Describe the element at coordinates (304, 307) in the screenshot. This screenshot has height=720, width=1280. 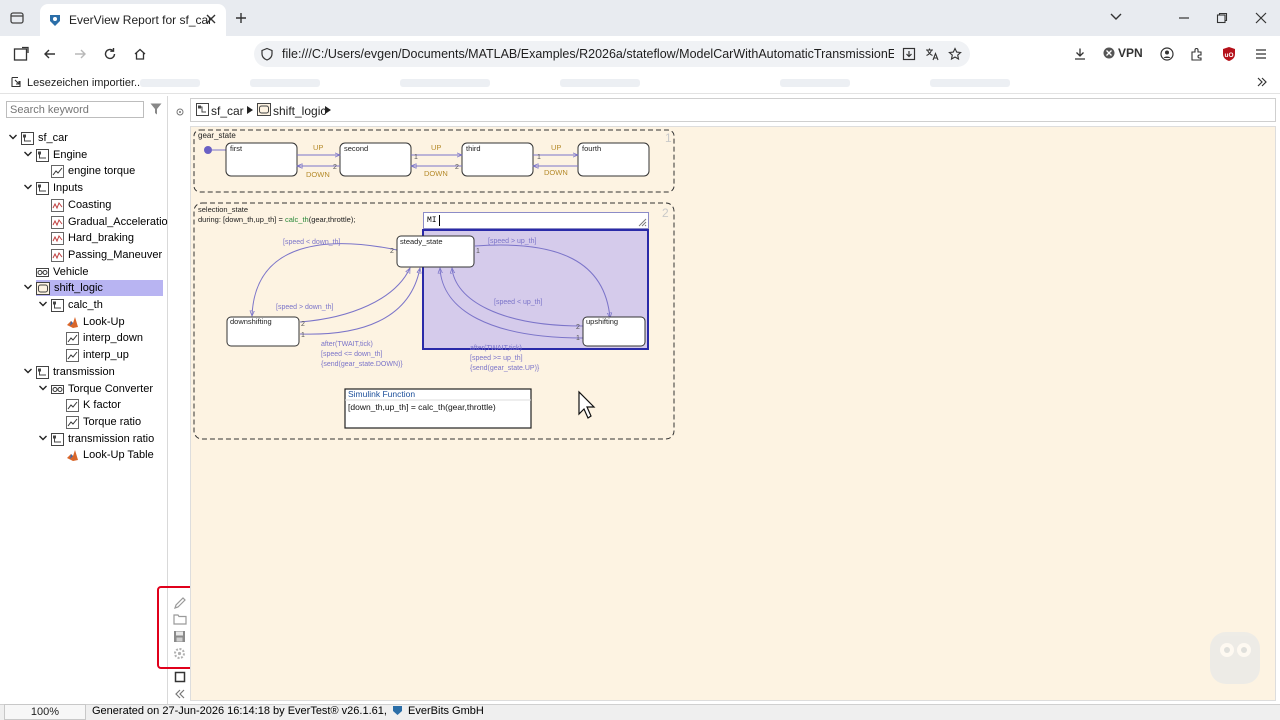
I see `guard-speed-gt-down: [speed > down_th]` at that location.